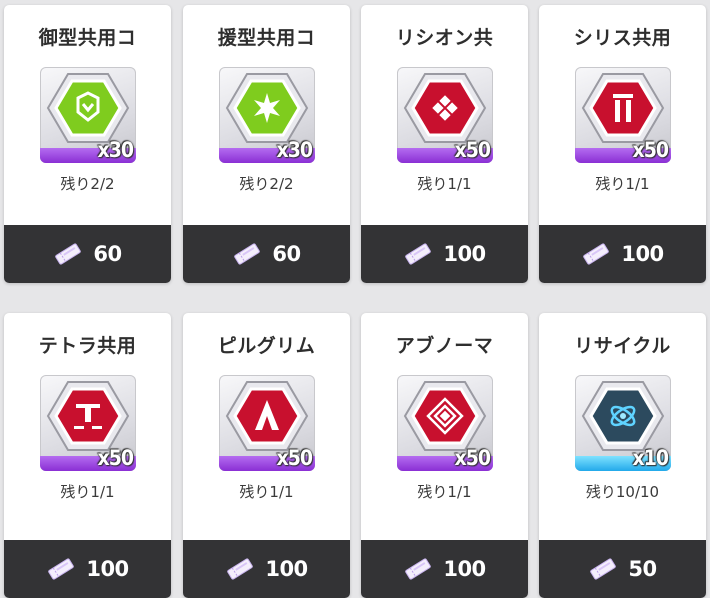  I want to click on a-emblem-icon, so click(267, 416).